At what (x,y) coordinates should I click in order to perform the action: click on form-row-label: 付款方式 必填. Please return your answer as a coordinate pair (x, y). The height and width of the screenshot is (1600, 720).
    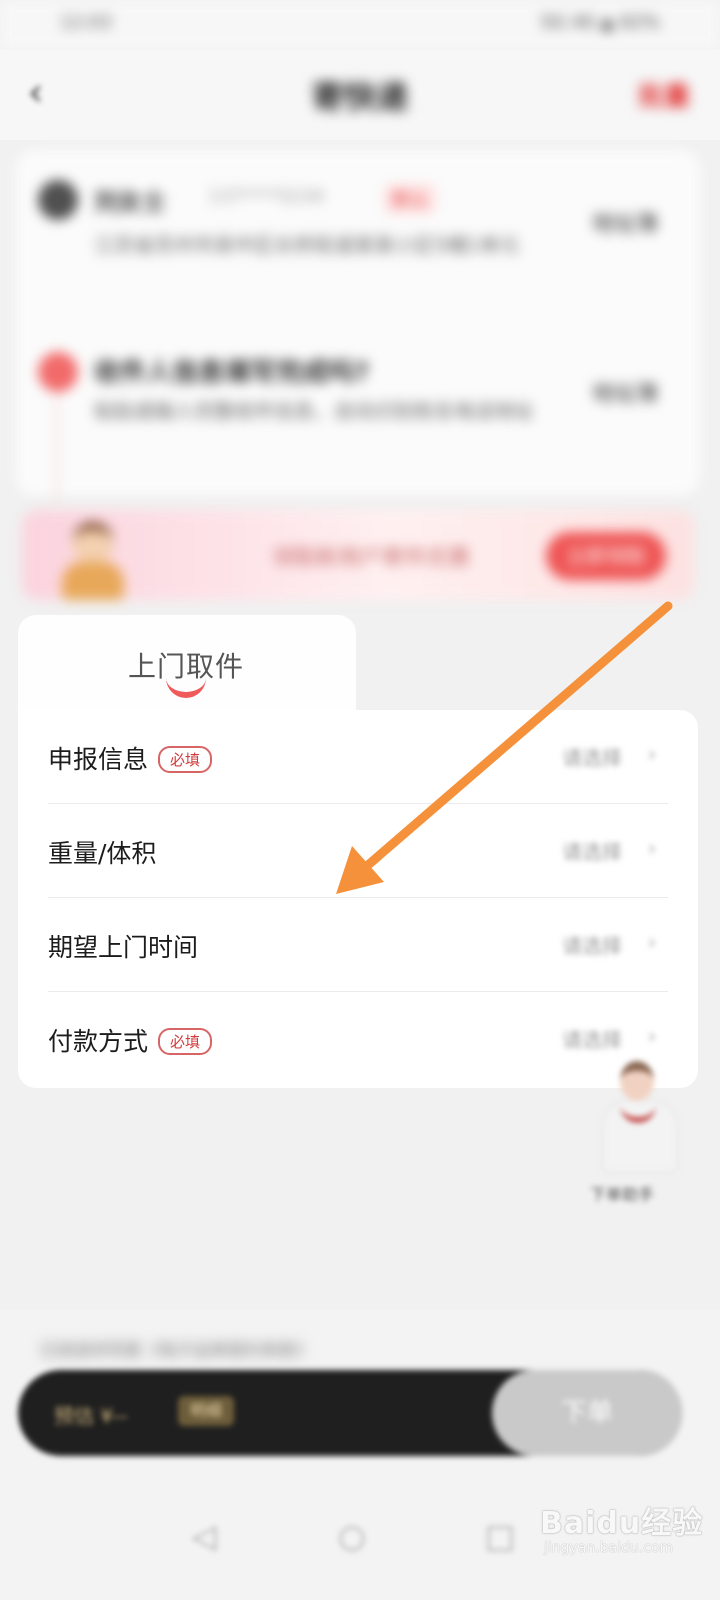
    Looking at the image, I should click on (130, 1040).